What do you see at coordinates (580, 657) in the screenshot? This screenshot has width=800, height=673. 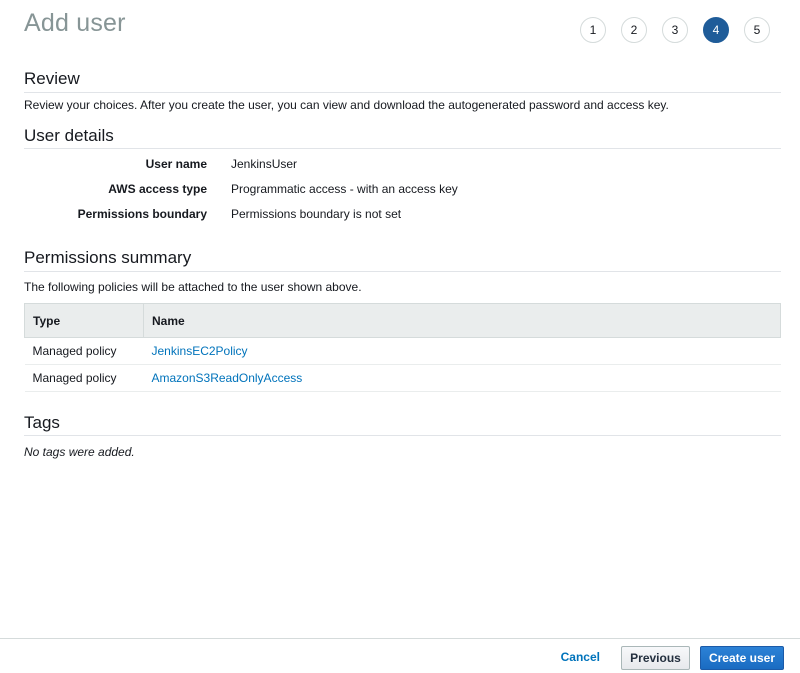 I see `cancel-button: Cancel` at bounding box center [580, 657].